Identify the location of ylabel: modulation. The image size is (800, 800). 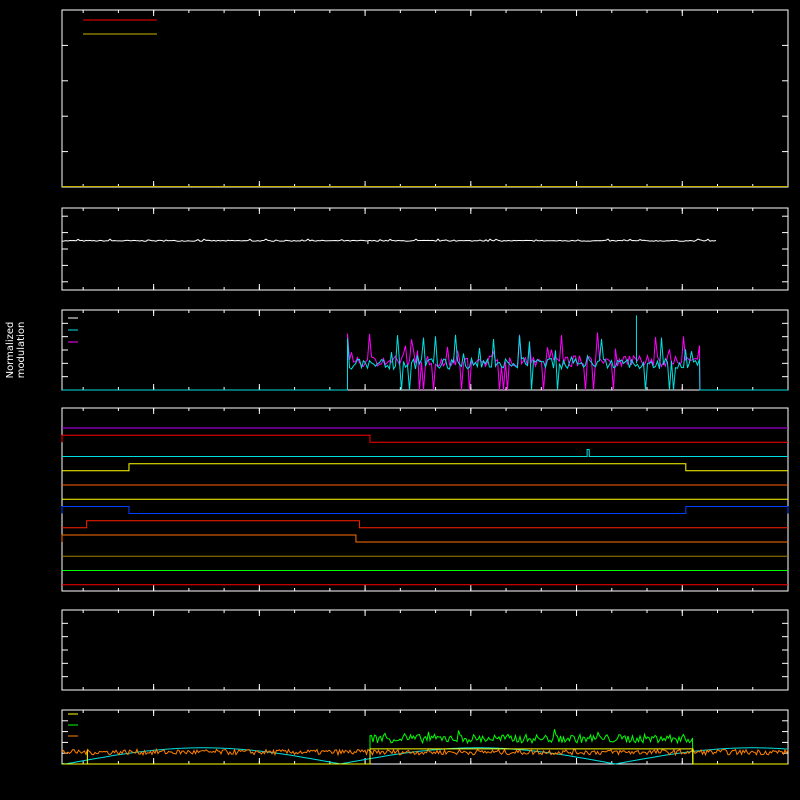
(21, 350).